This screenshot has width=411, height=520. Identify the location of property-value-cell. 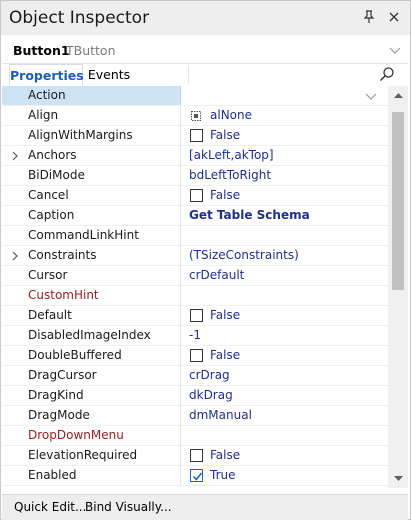
(284, 96).